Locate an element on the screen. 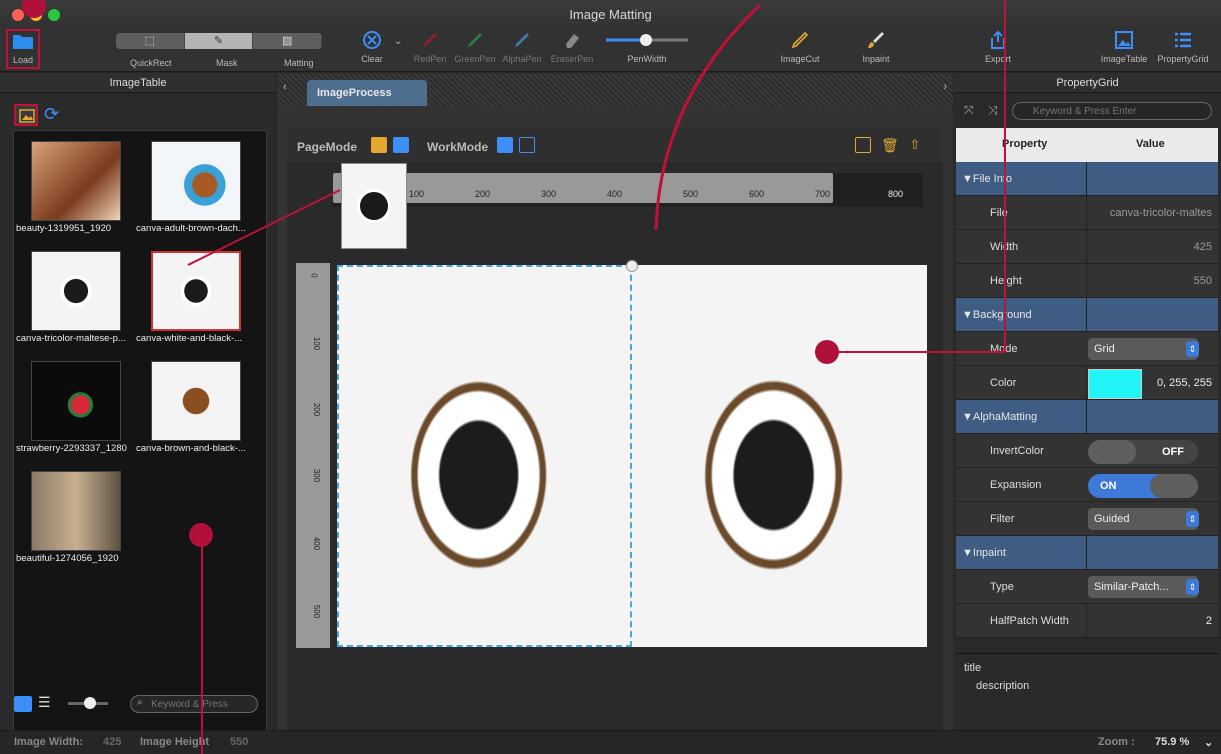  tab-imageprocess: ImageProcess is located at coordinates (367, 93).